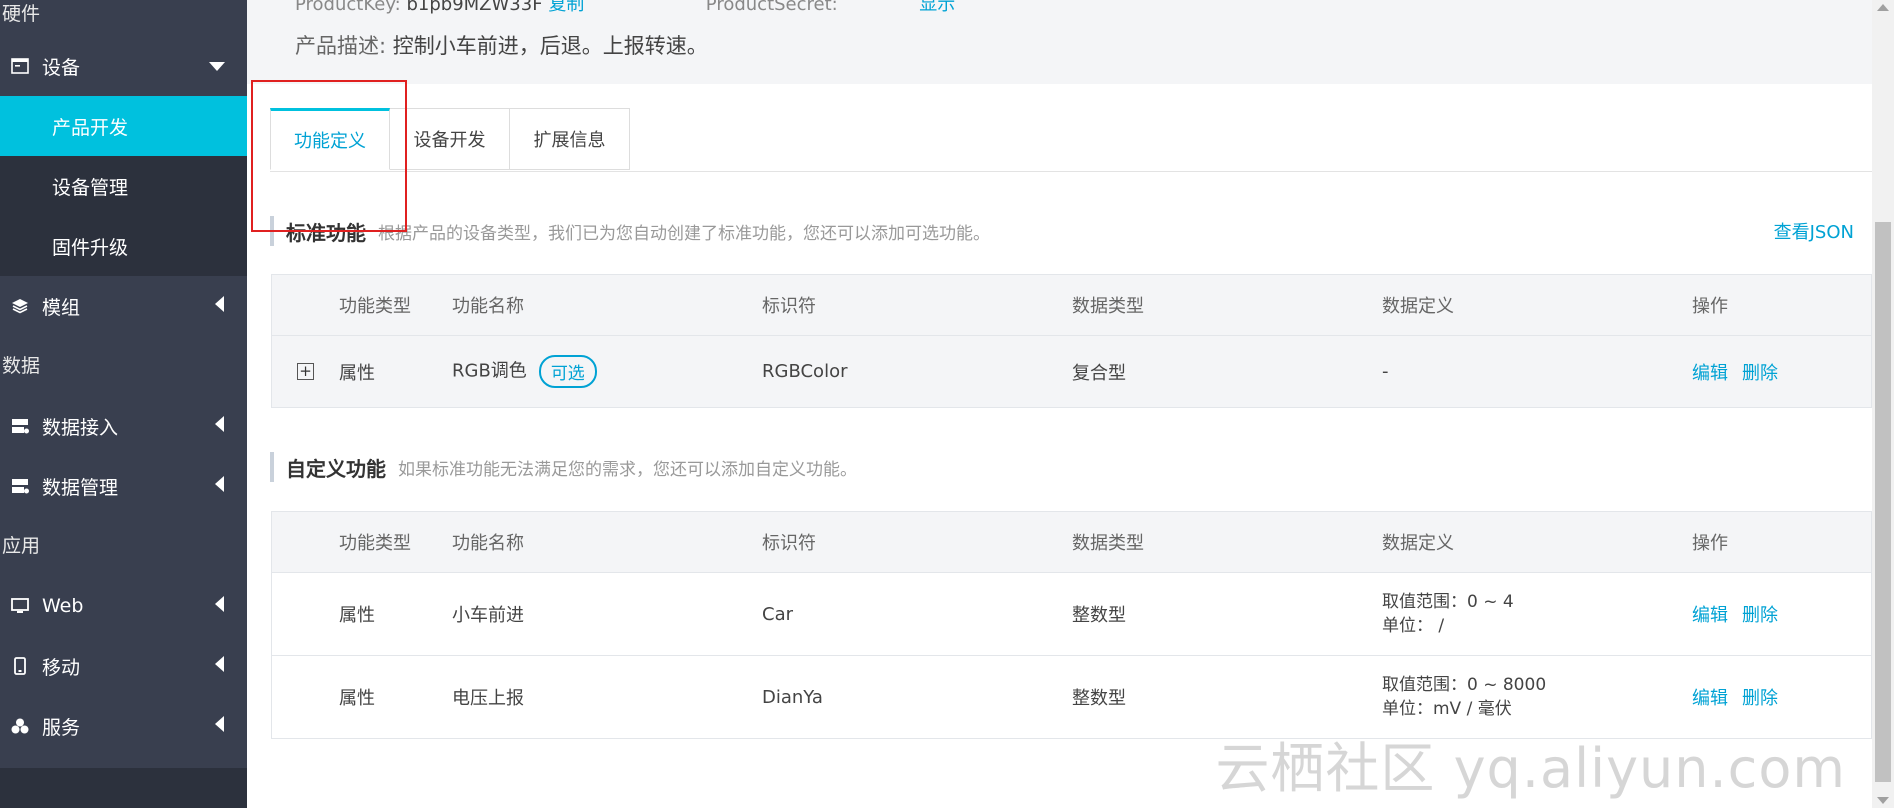 The height and width of the screenshot is (808, 1894). What do you see at coordinates (80, 427) in the screenshot?
I see `sidebar-item-label: 数据接入` at bounding box center [80, 427].